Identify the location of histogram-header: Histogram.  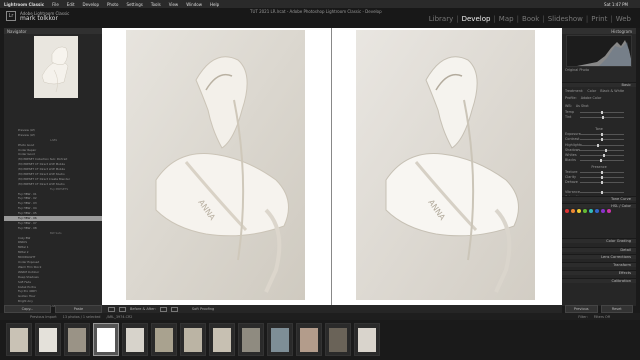
(599, 31).